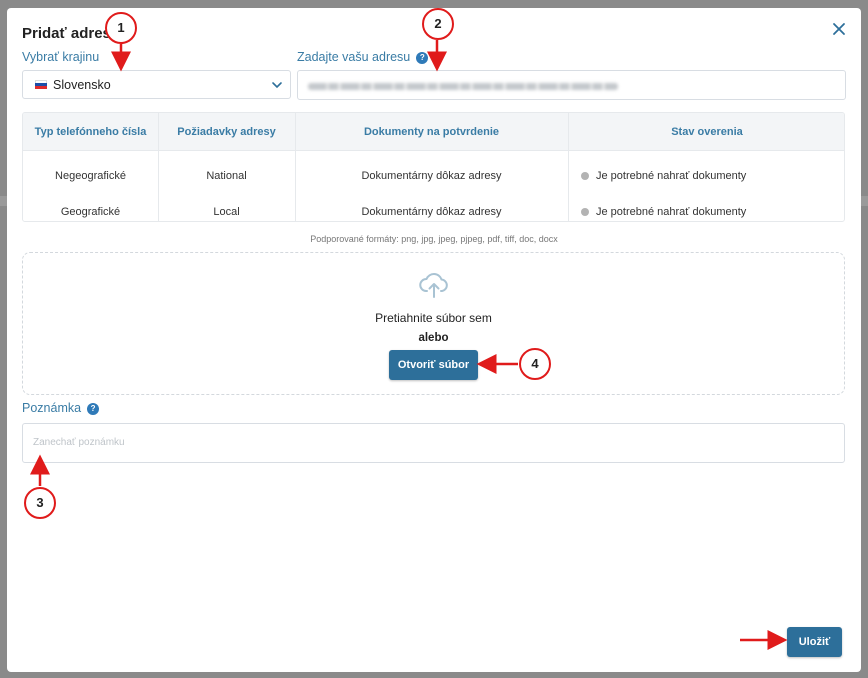  Describe the element at coordinates (814, 642) in the screenshot. I see `save-button: Uložiť` at that location.